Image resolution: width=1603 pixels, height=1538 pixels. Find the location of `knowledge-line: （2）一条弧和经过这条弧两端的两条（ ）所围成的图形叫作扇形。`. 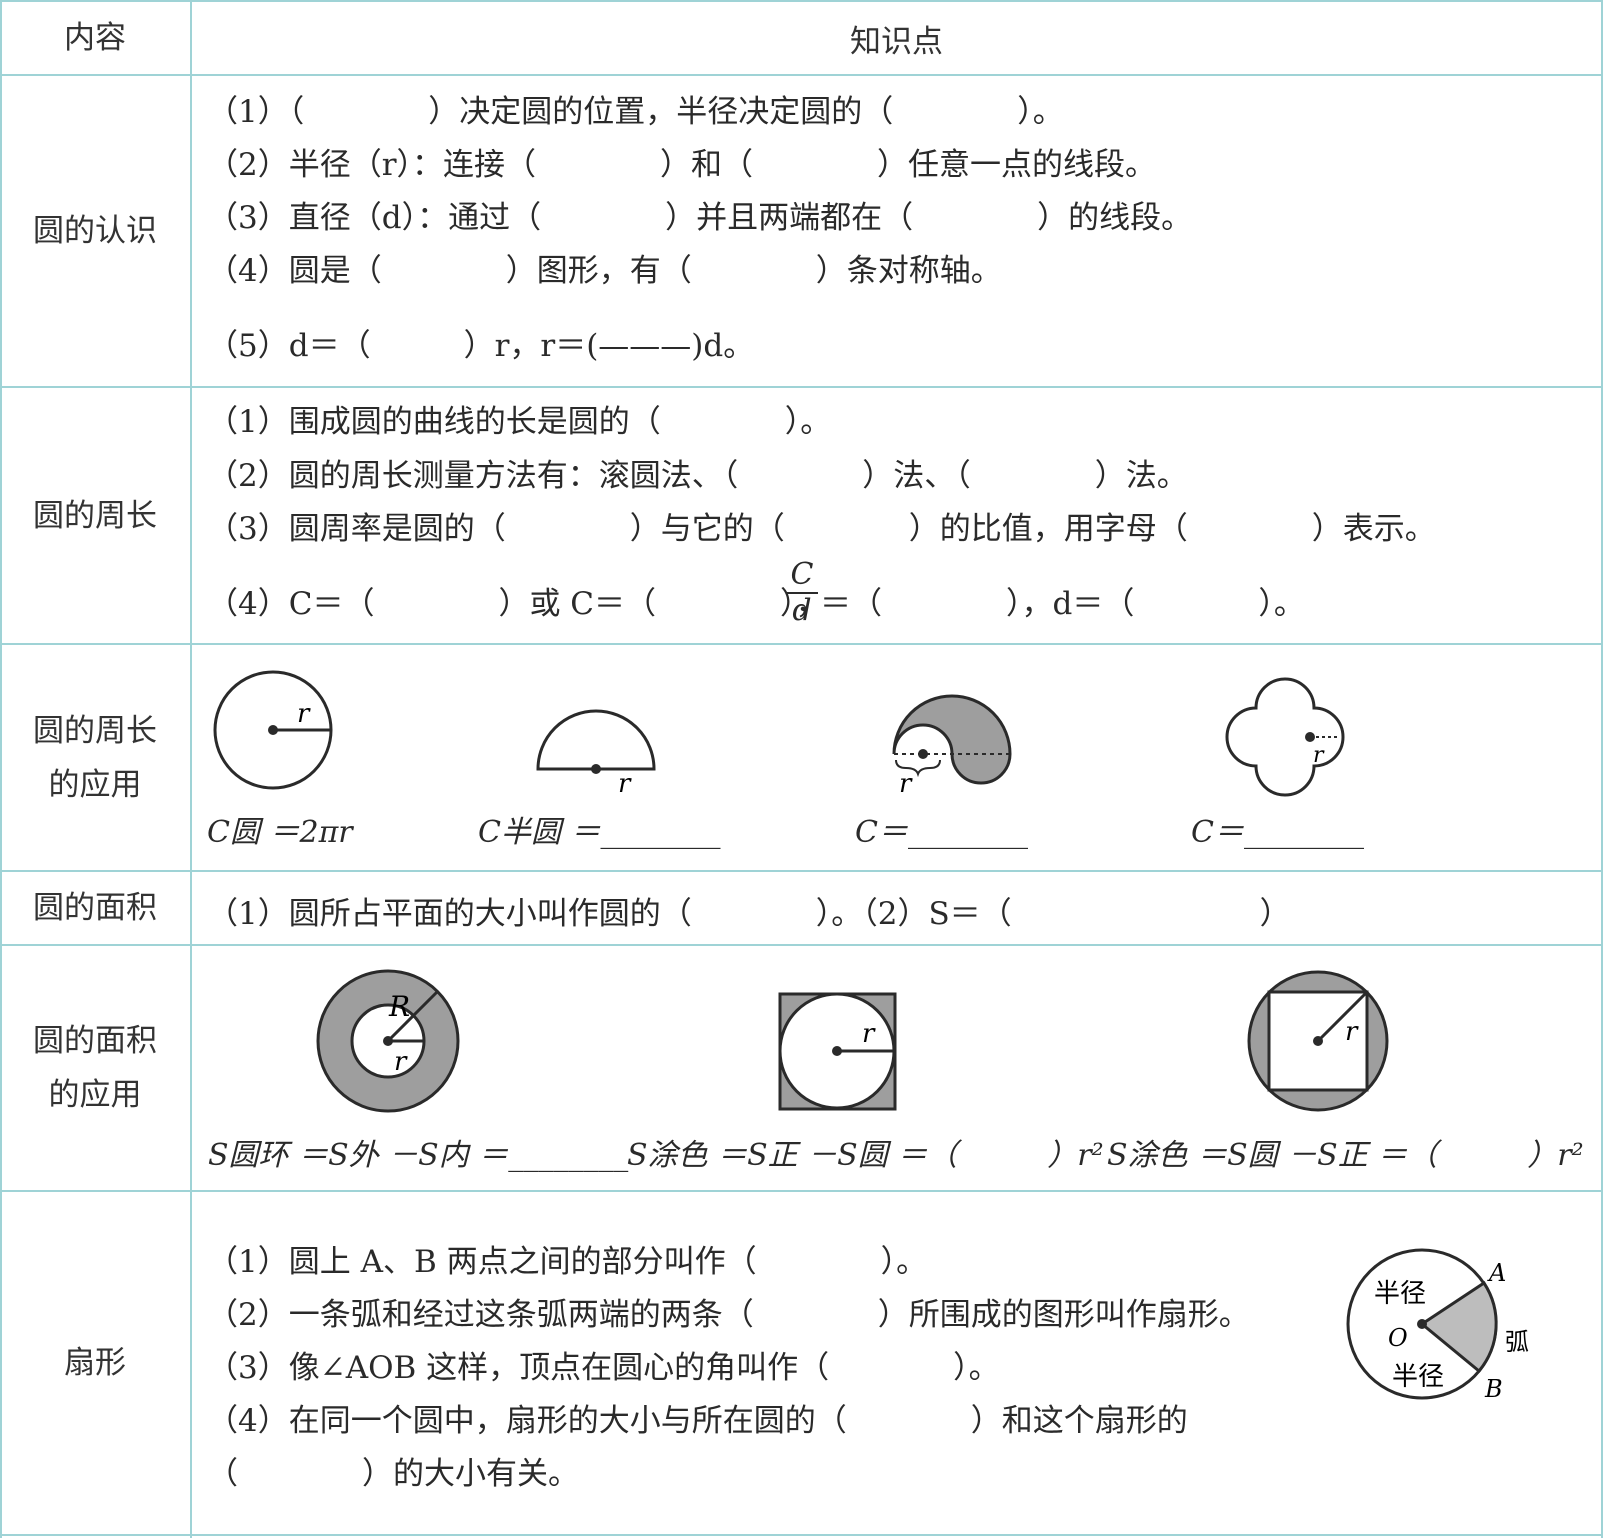

knowledge-line: （2）一条弧和经过这条弧两端的两条（ ）所围成的图形叫作扇形。 is located at coordinates (728, 1315).